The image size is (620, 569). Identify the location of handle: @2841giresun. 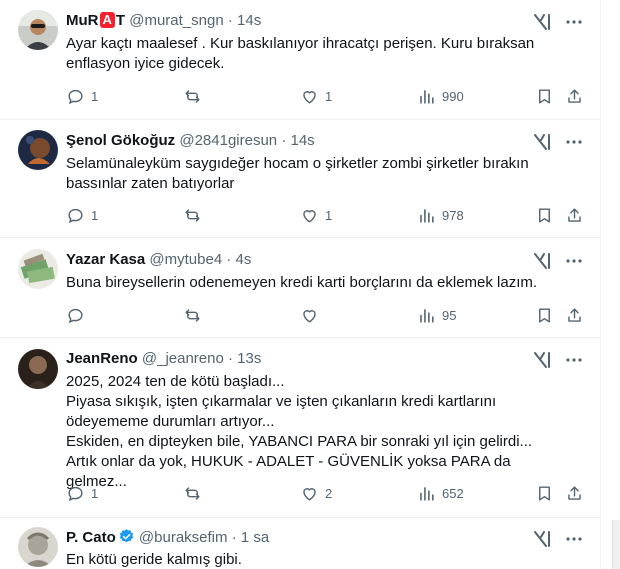
(228, 140).